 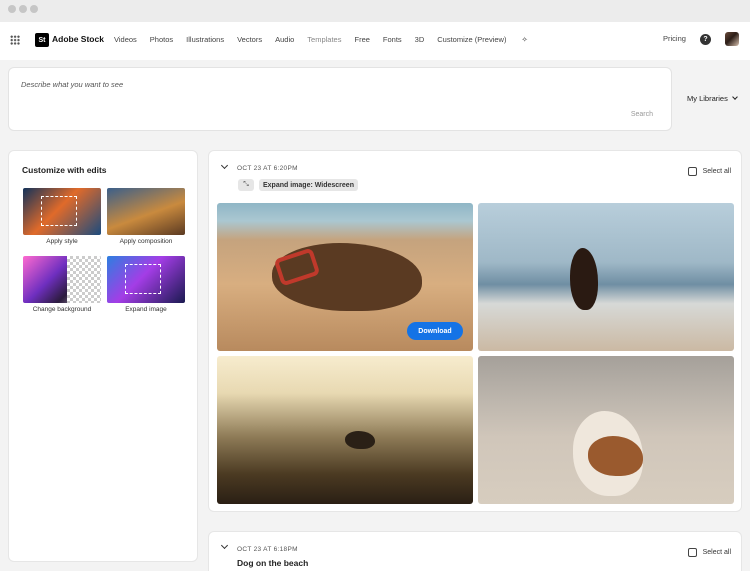 I want to click on tile-change-background: Change background, so click(x=62, y=284).